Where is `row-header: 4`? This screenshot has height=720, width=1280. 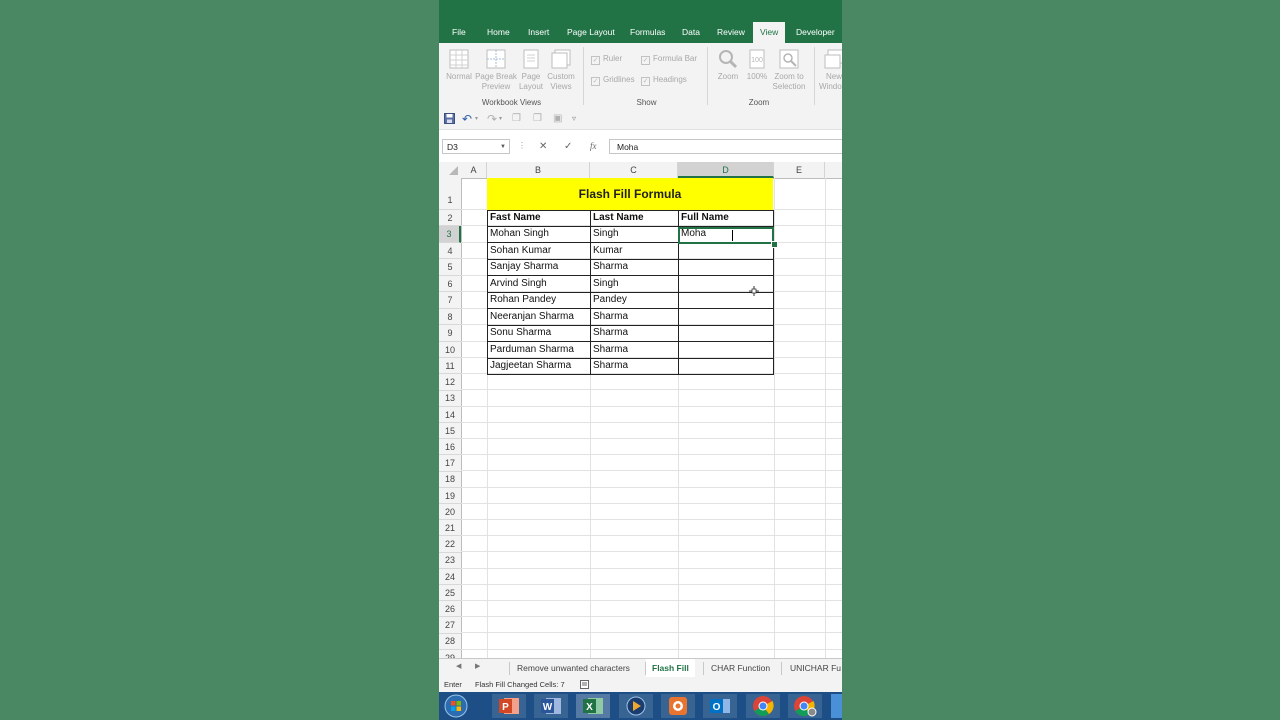 row-header: 4 is located at coordinates (450, 251).